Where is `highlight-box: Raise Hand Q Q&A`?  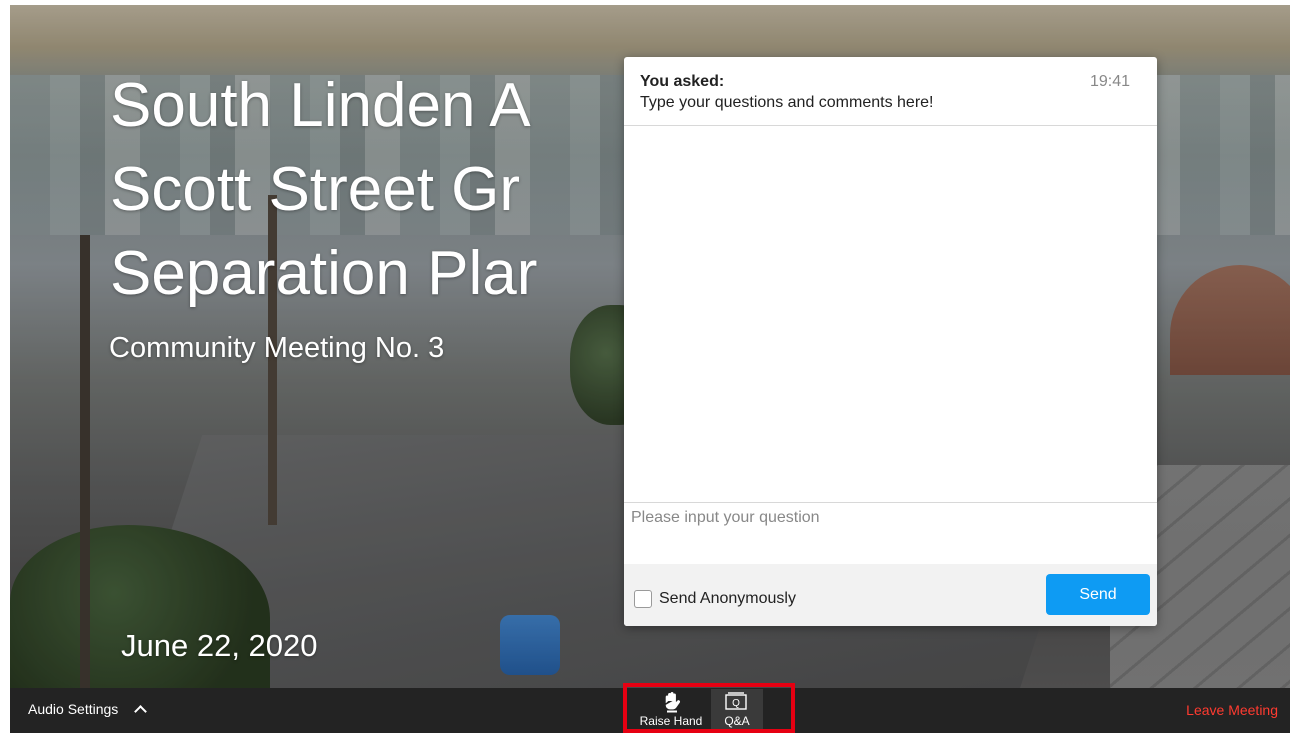
highlight-box: Raise Hand Q Q&A is located at coordinates (709, 708).